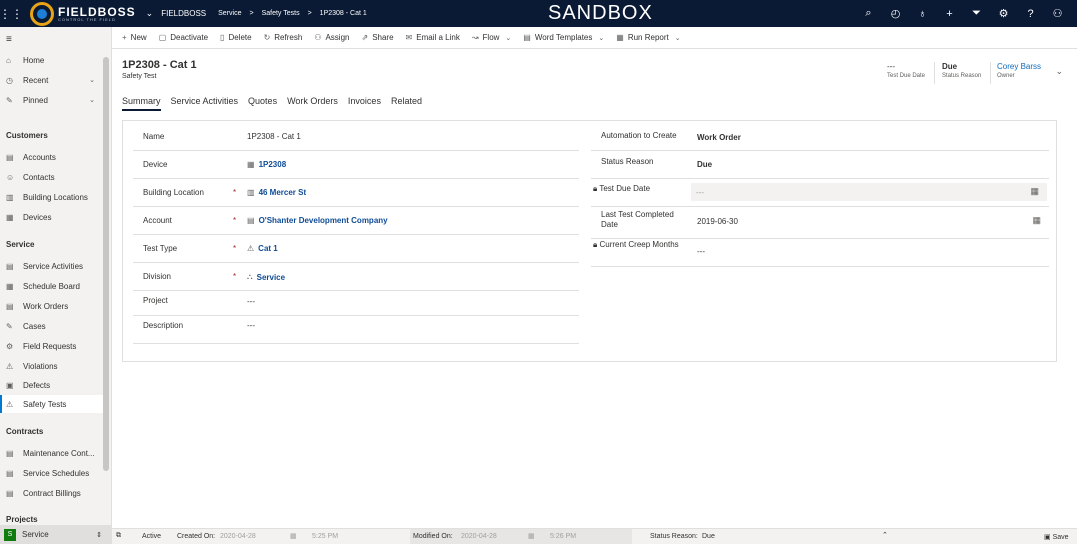 This screenshot has width=1077, height=544. What do you see at coordinates (312, 103) in the screenshot?
I see `tab-work-orders: Work Orders` at bounding box center [312, 103].